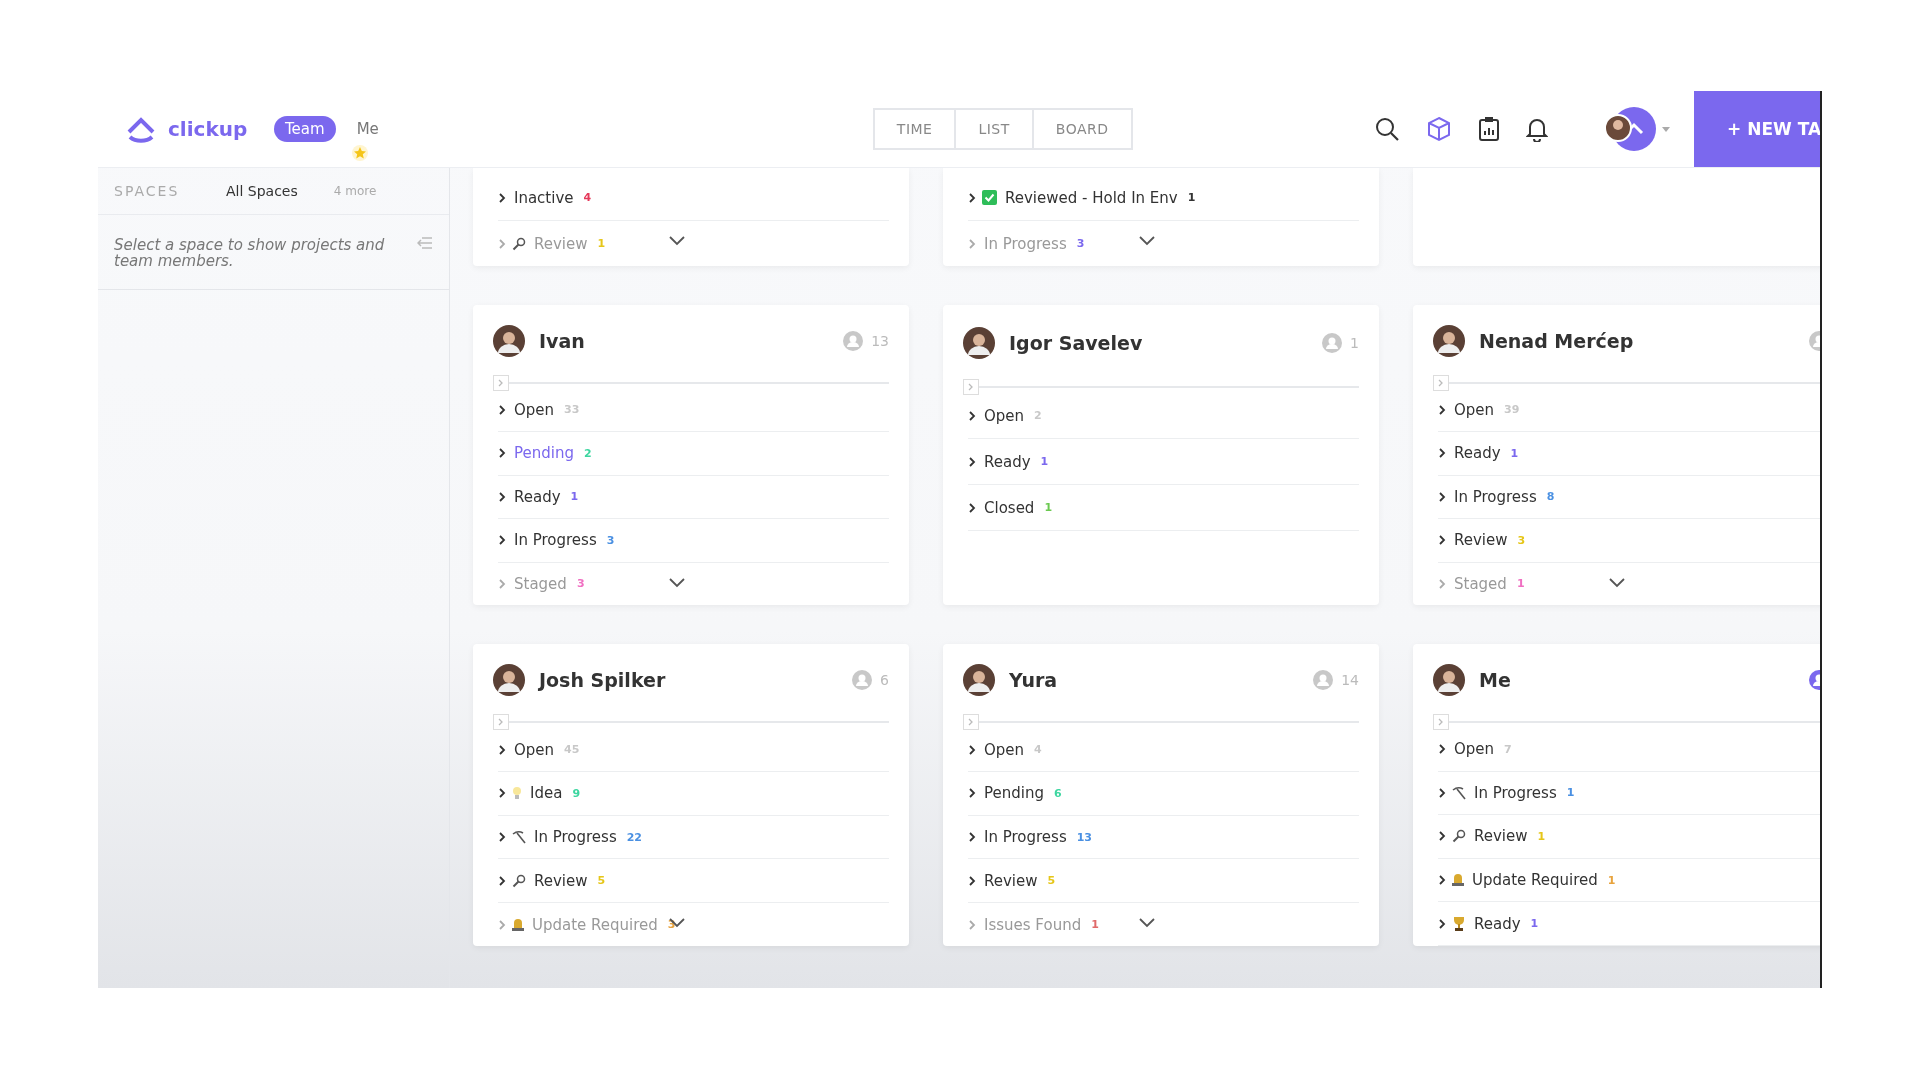 This screenshot has width=1920, height=1080. I want to click on task-count: 8, so click(1550, 497).